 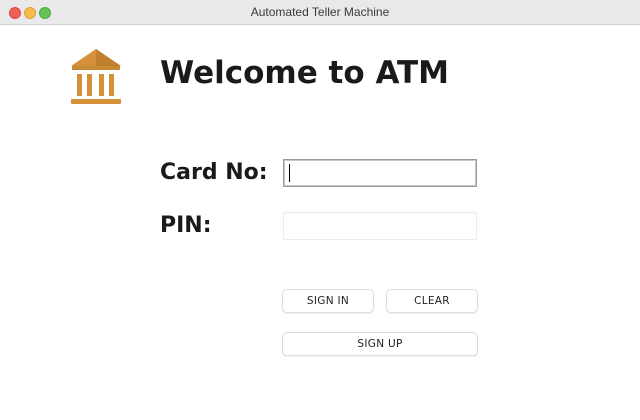 I want to click on clear-button: CLEAR, so click(x=432, y=301).